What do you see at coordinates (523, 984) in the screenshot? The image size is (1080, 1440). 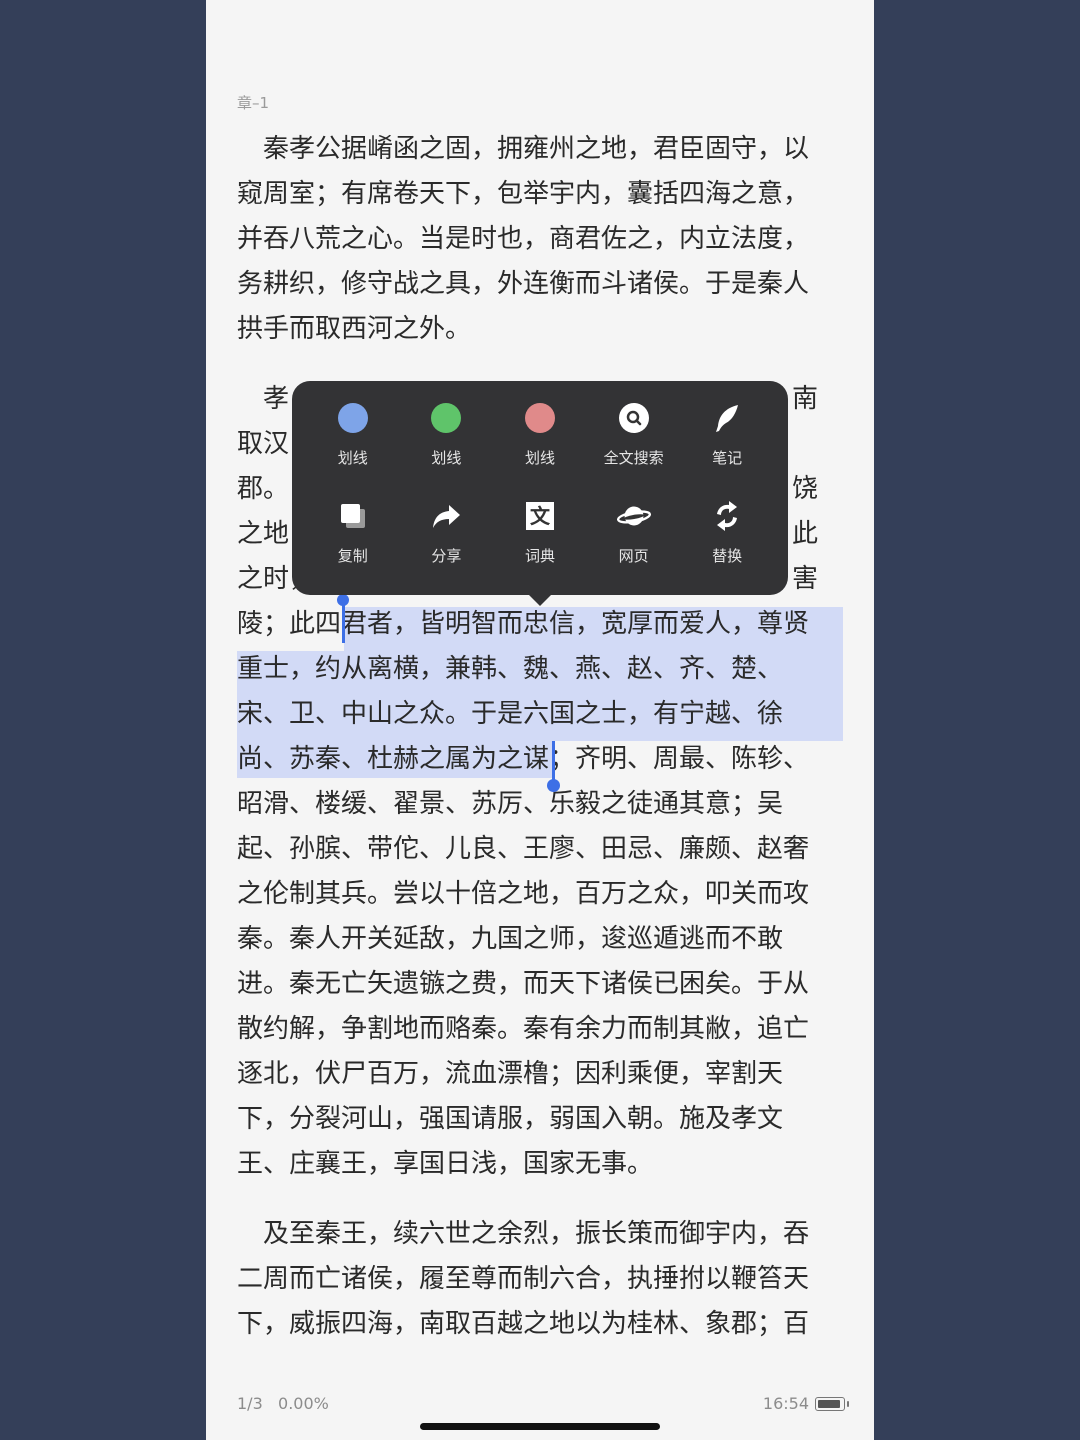 I see `text-line: 进。秦无亡矢遗镞之费，而天下诸侯已困矣。于从` at bounding box center [523, 984].